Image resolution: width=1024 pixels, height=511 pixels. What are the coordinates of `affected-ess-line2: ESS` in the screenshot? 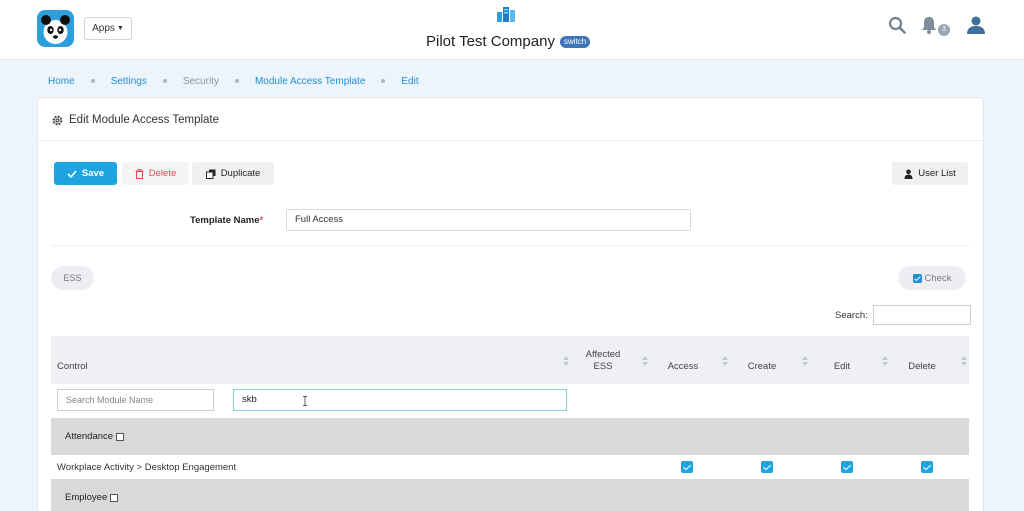 It's located at (603, 366).